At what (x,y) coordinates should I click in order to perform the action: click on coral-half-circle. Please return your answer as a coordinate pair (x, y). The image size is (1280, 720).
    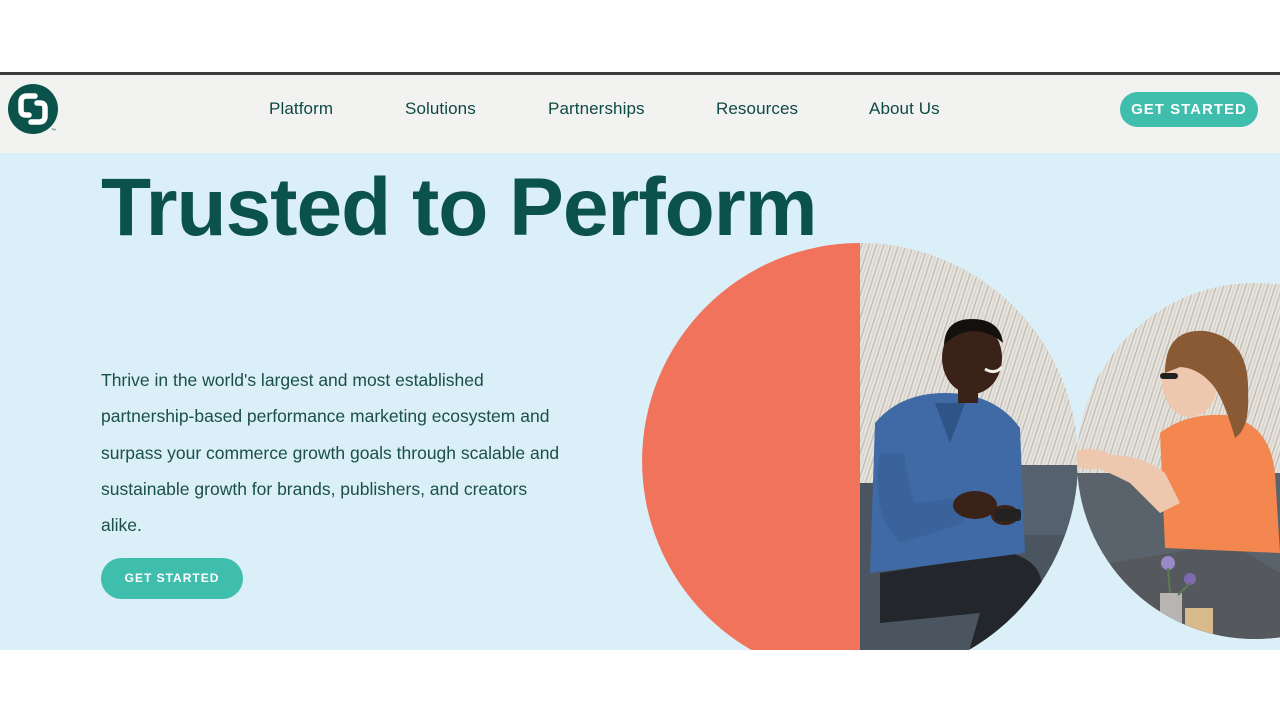
    Looking at the image, I should click on (751, 446).